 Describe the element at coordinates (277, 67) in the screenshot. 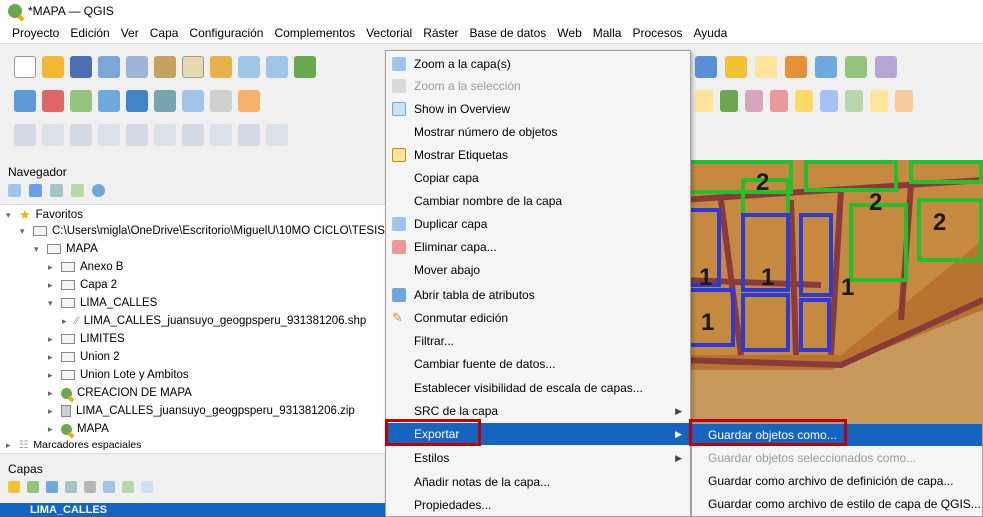

I see `zoom-out-icon` at that location.